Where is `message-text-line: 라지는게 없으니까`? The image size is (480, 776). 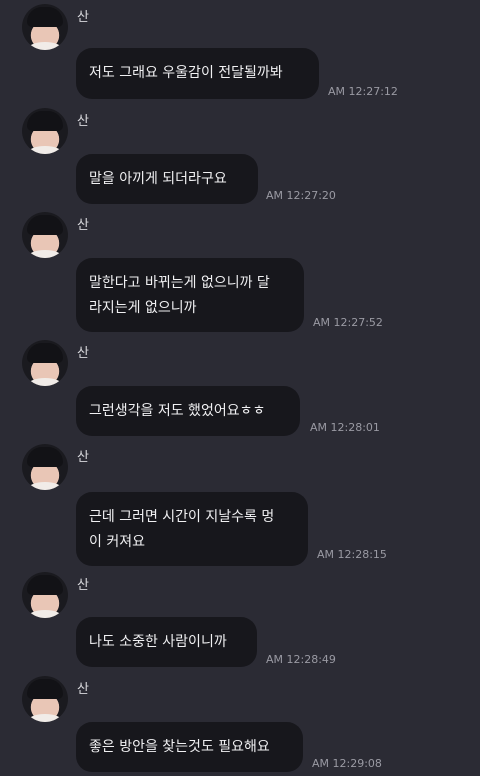
message-text-line: 라지는게 없으니까 is located at coordinates (143, 308).